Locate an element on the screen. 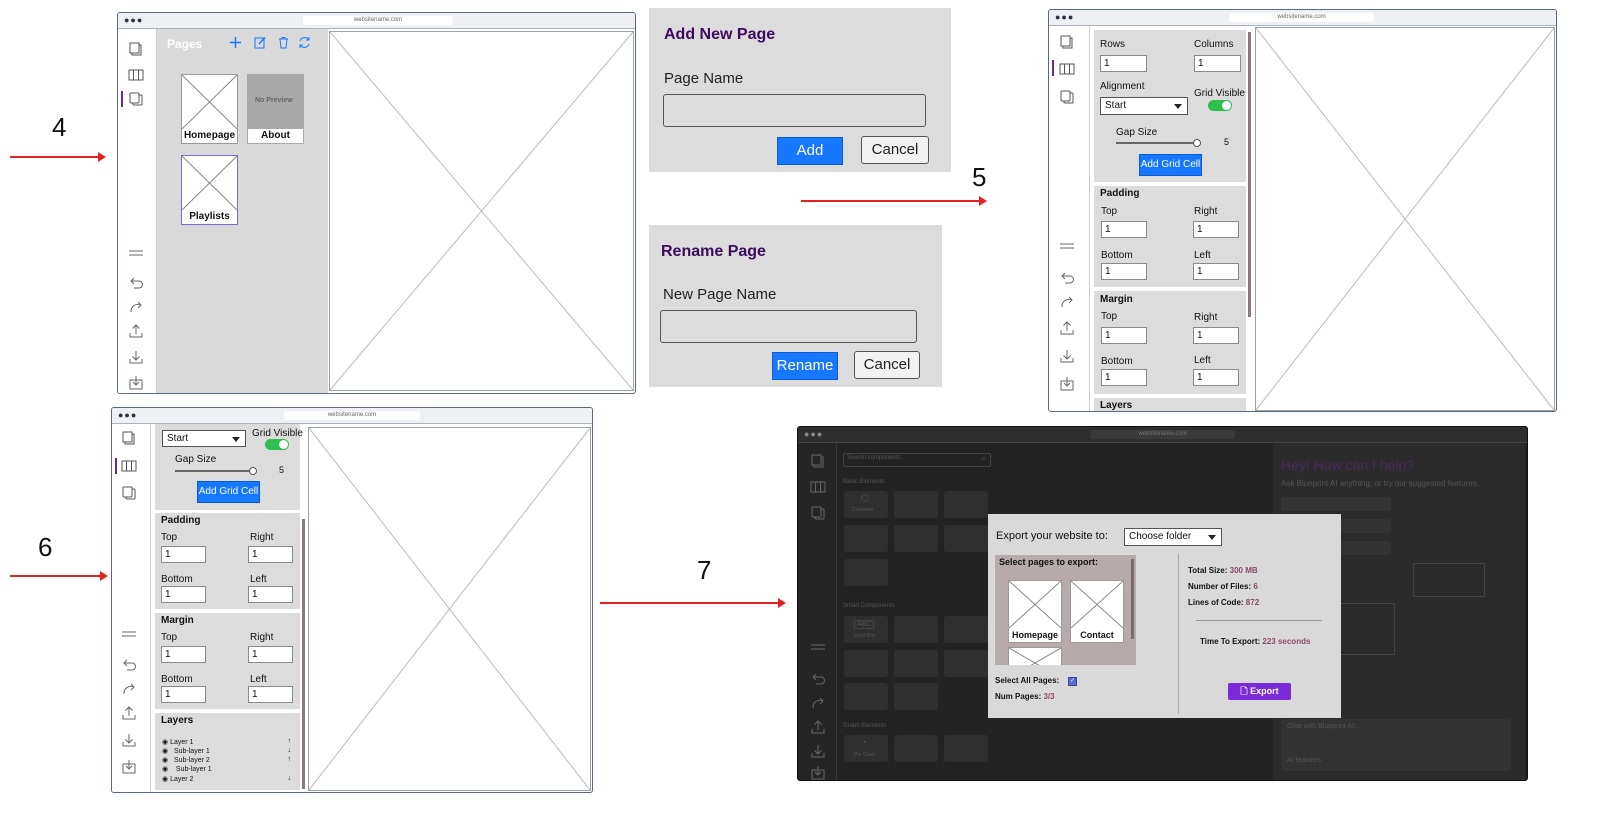 The height and width of the screenshot is (824, 1600). component-pie-chart: ◔ Pie Chart is located at coordinates (866, 748).